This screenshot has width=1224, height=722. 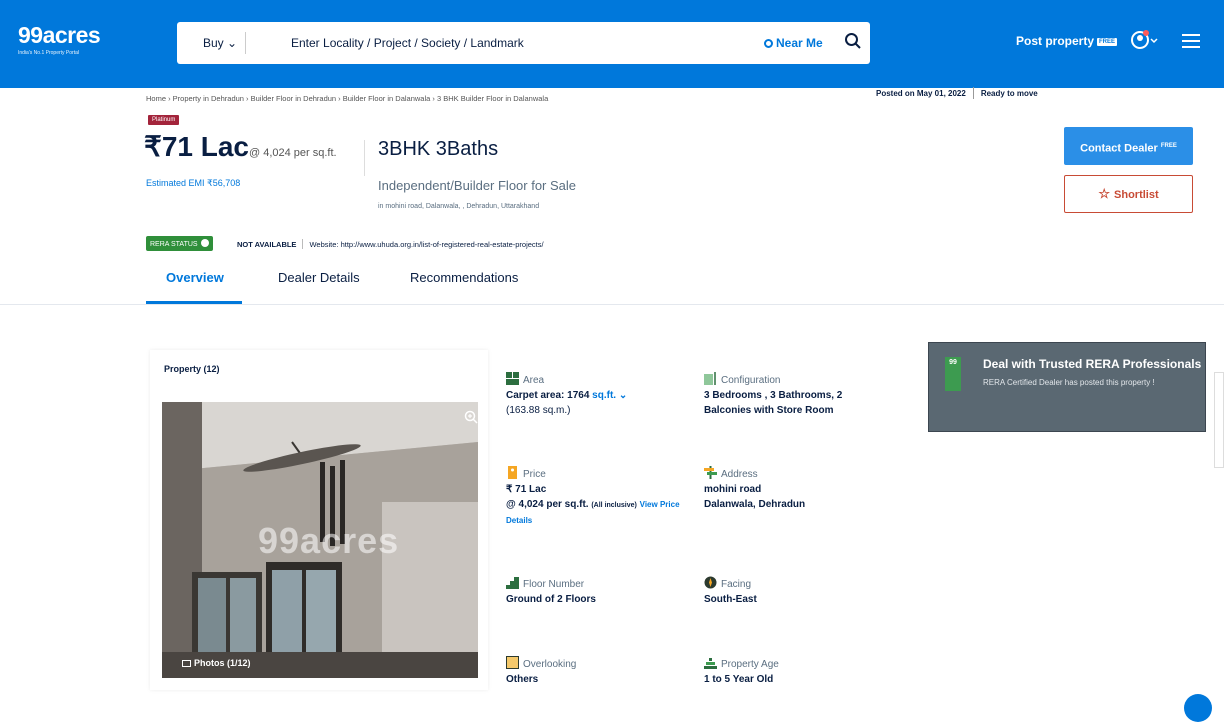 I want to click on property-photo-count: Property (12), so click(x=192, y=369).